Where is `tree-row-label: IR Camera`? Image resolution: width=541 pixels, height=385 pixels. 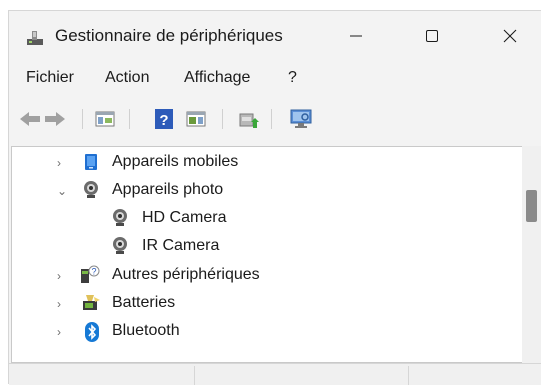 tree-row-label: IR Camera is located at coordinates (181, 245).